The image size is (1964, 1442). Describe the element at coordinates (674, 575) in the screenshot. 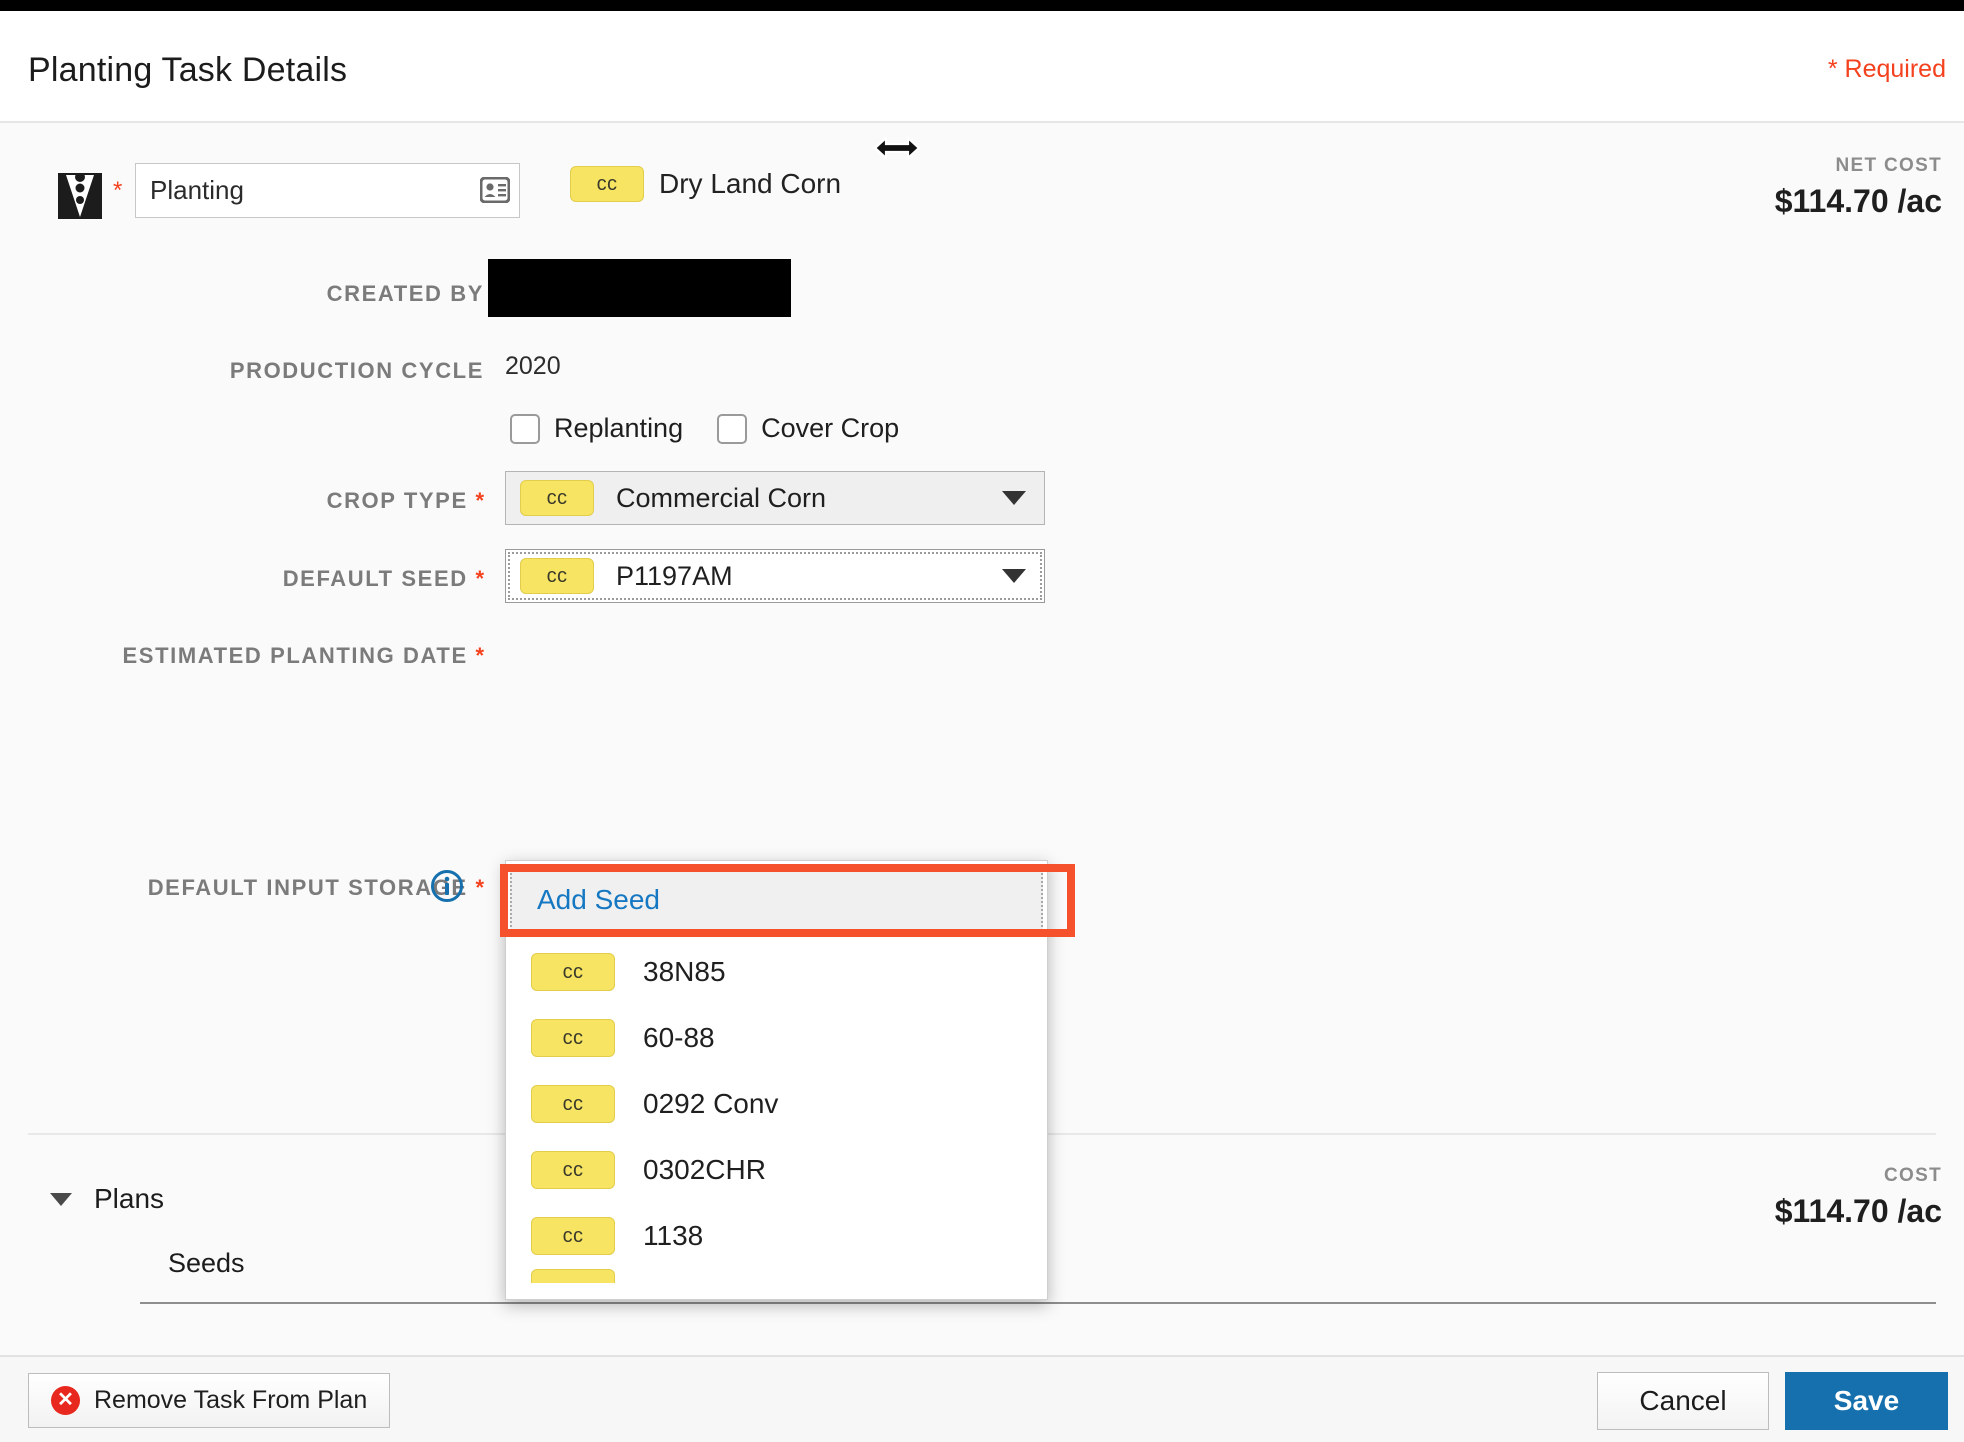

I see `default-seed-value: P1197AM` at that location.